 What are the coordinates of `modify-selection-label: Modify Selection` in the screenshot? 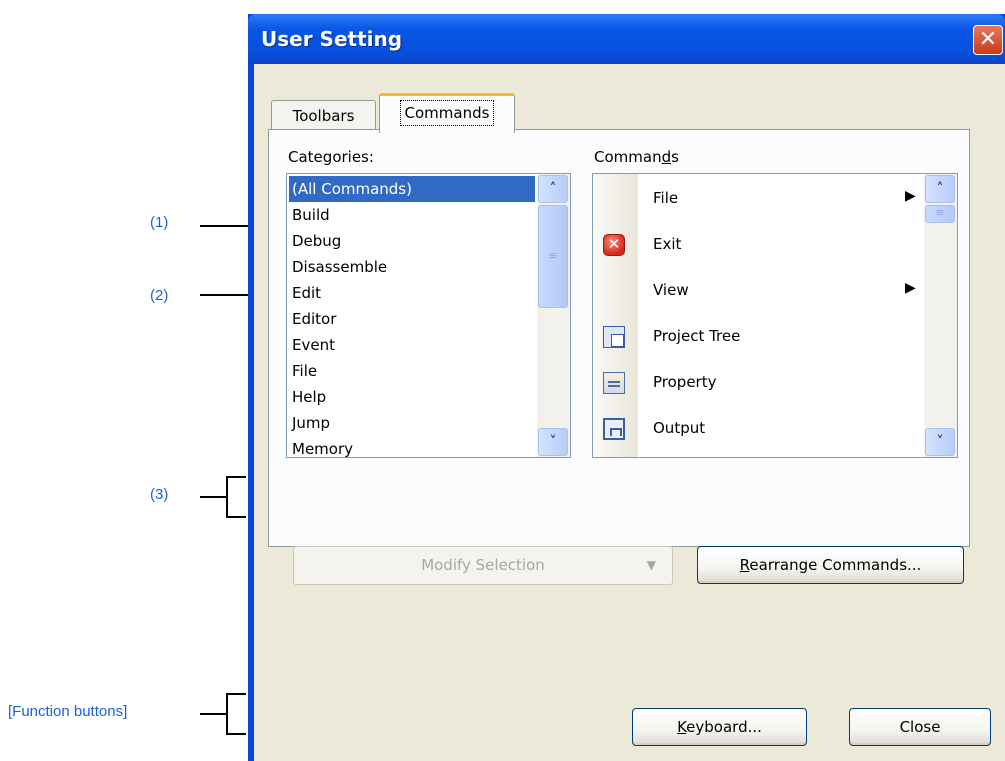 It's located at (483, 565).